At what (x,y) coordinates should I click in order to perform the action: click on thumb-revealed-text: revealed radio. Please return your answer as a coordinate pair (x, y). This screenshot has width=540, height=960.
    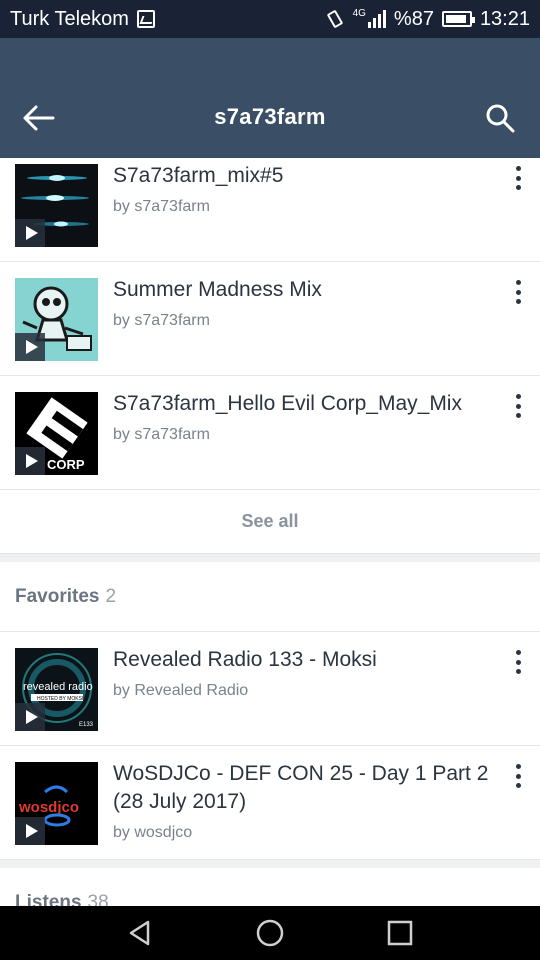
    Looking at the image, I should click on (58, 687).